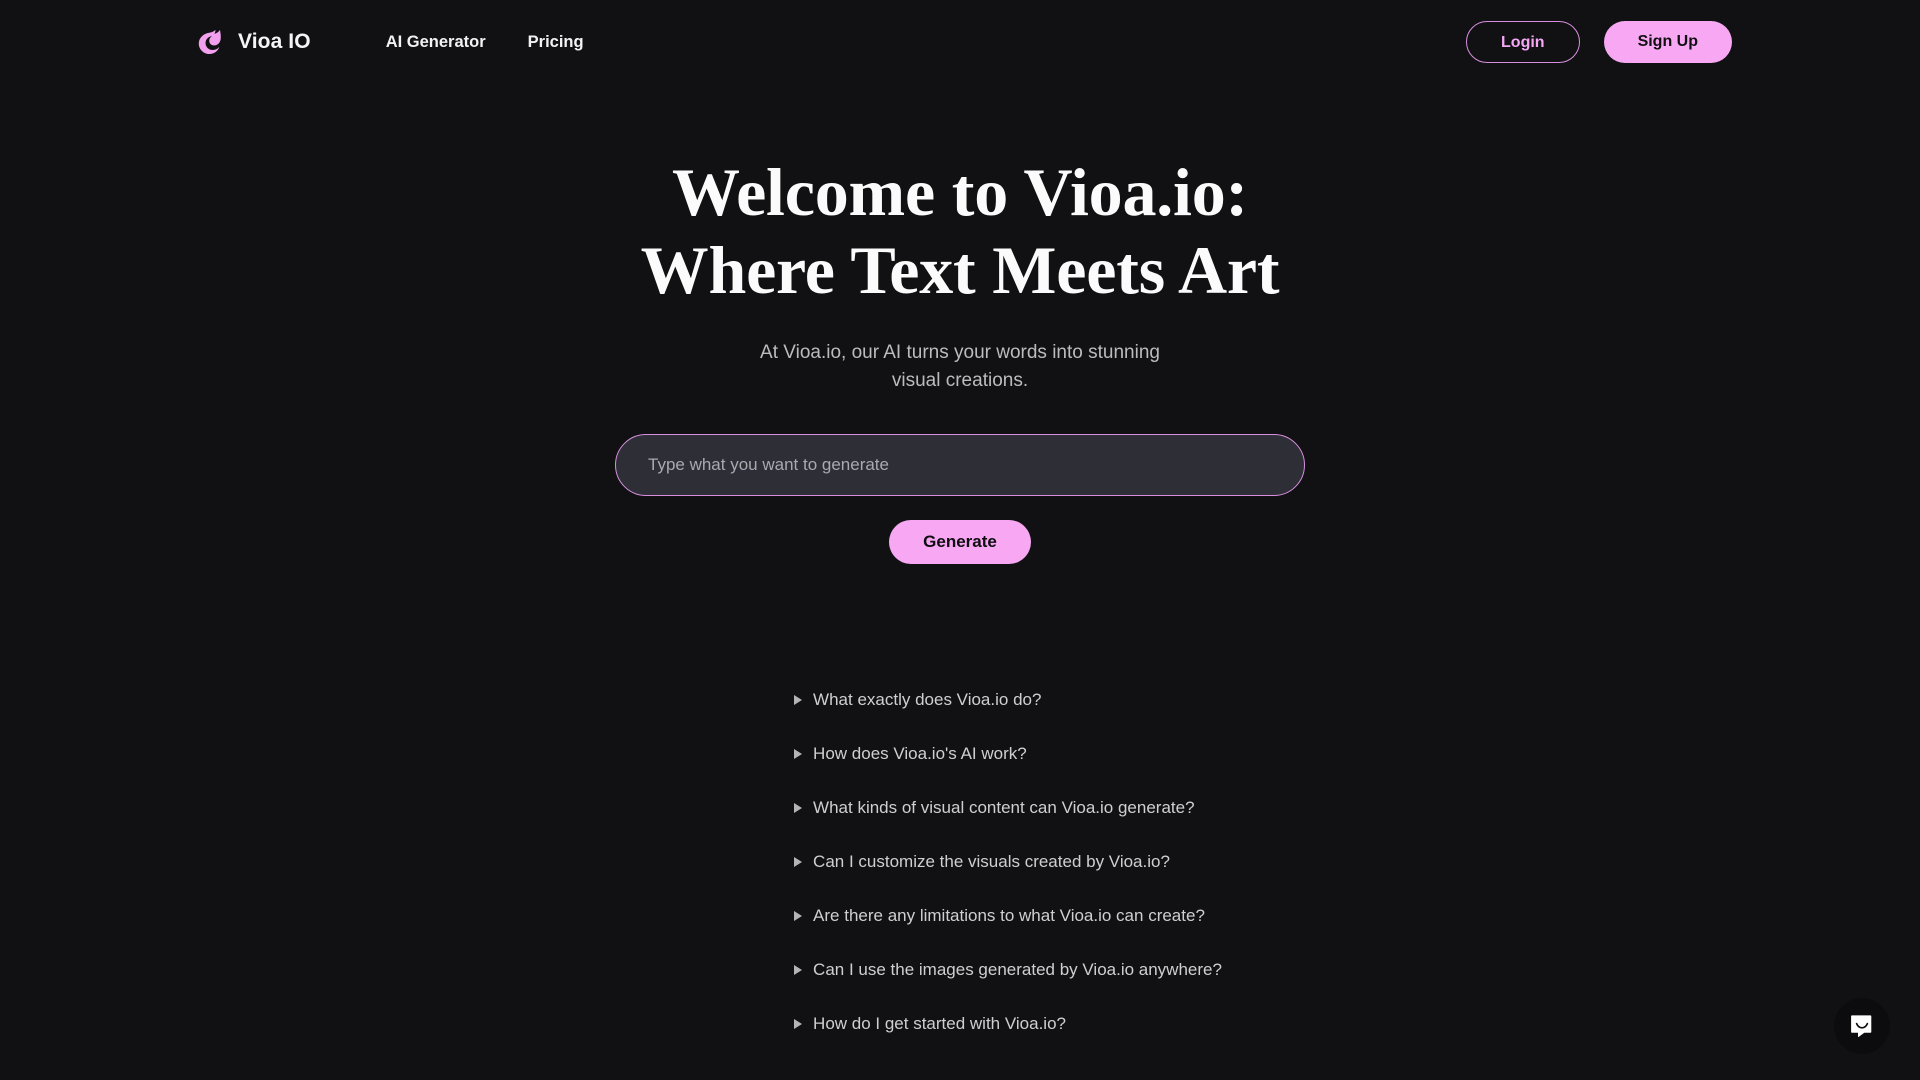 Image resolution: width=1920 pixels, height=1080 pixels. What do you see at coordinates (960, 231) in the screenshot?
I see `page-title: Welcome to Vioa.io: Where Text Meets Art` at bounding box center [960, 231].